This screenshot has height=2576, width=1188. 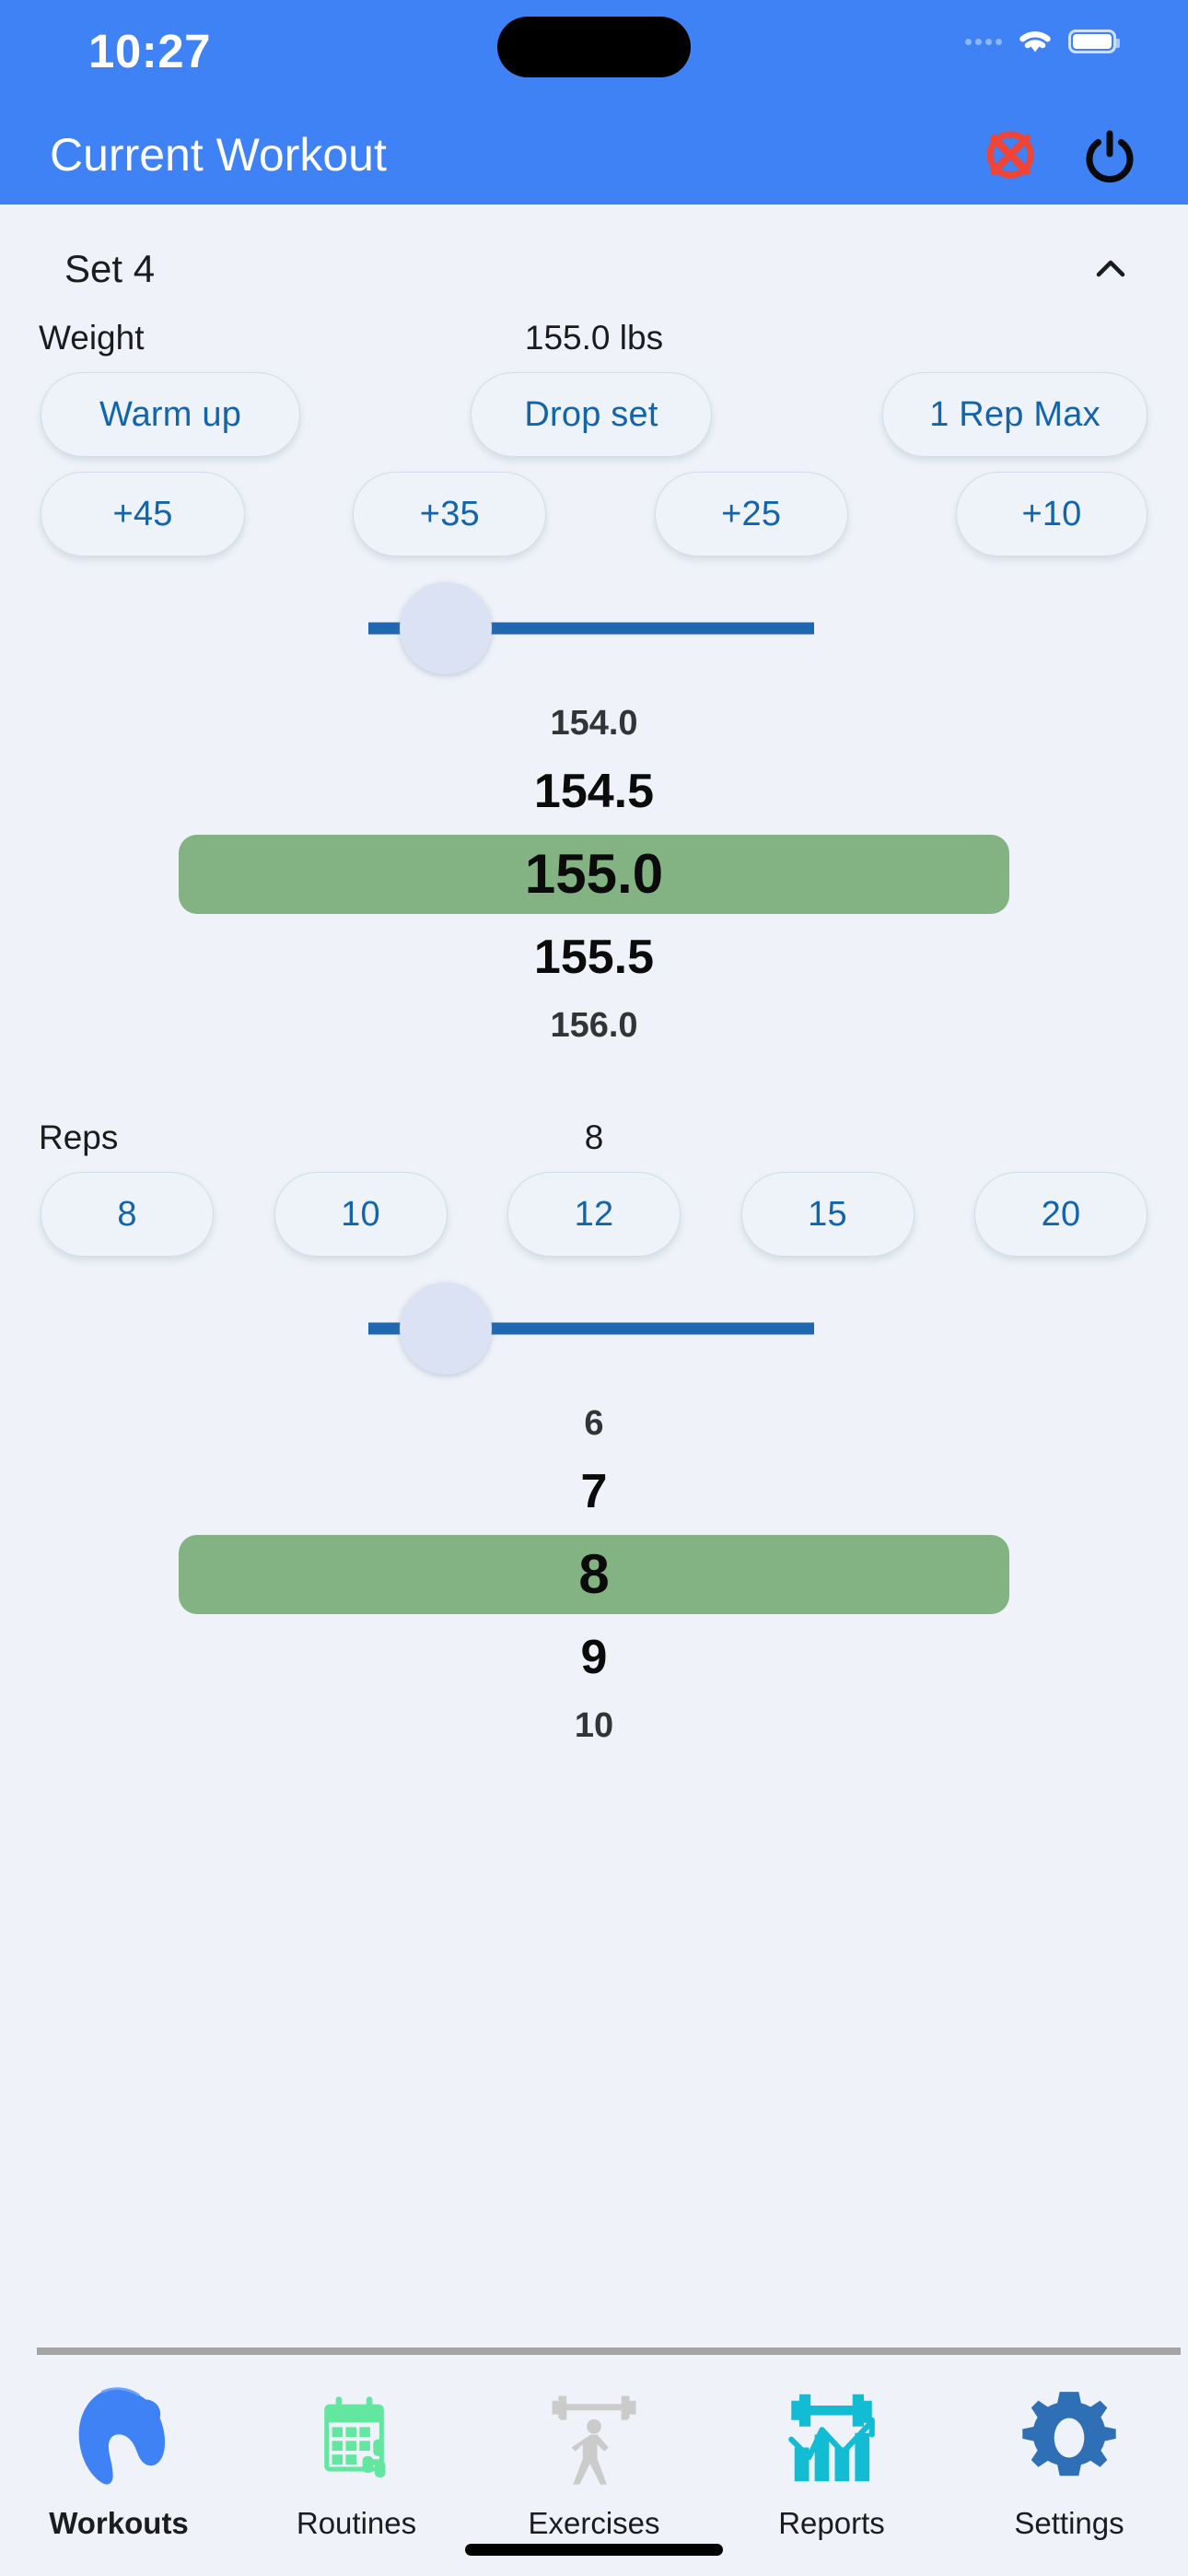 What do you see at coordinates (92, 338) in the screenshot?
I see `weight-label: Weight` at bounding box center [92, 338].